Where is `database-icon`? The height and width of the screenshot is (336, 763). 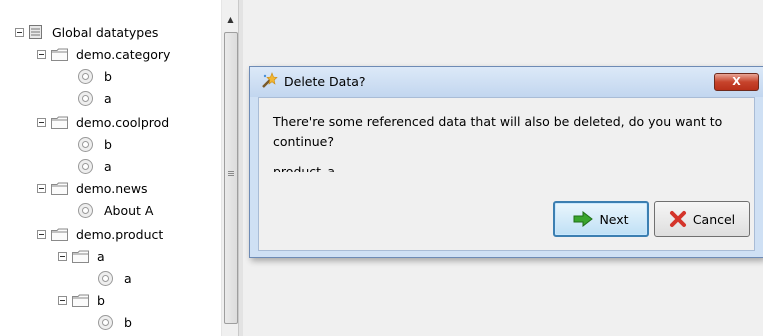
database-icon is located at coordinates (35, 32).